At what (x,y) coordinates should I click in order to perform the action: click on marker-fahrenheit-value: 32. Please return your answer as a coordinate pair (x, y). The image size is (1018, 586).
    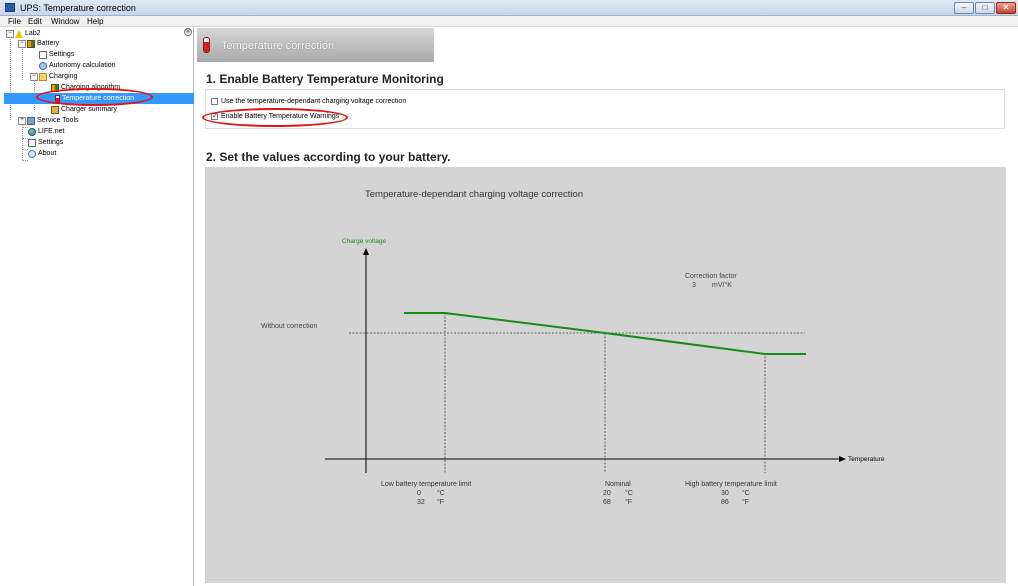
    Looking at the image, I should click on (421, 502).